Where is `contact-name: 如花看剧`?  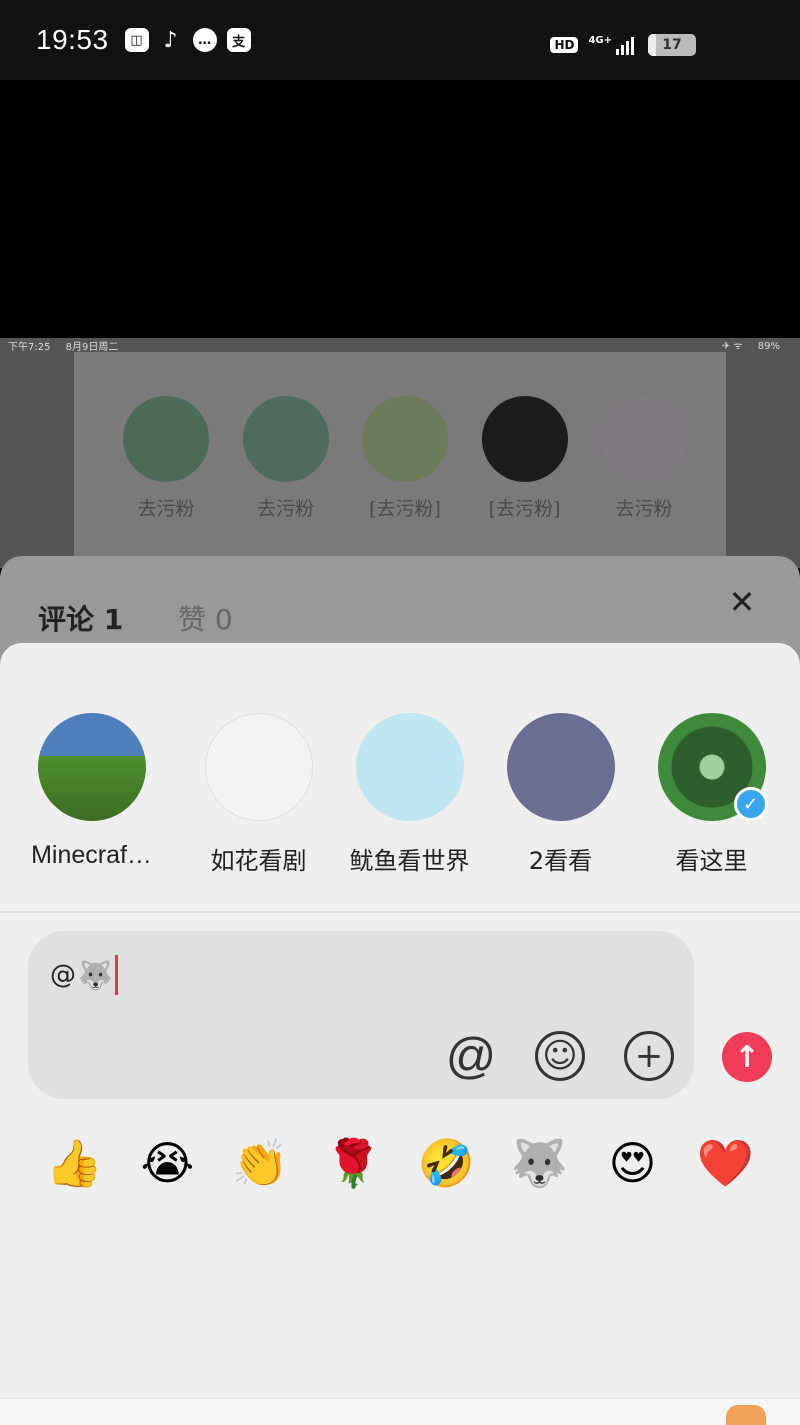 contact-name: 如花看剧 is located at coordinates (258, 861).